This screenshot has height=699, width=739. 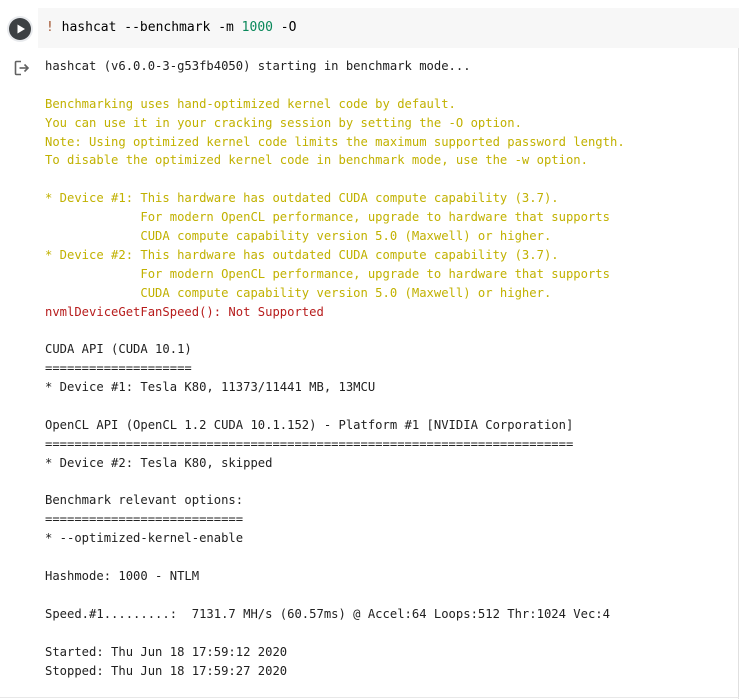 What do you see at coordinates (166, 670) in the screenshot?
I see `output-line: Stopped: Thu Jun 18 17:59:27 2020` at bounding box center [166, 670].